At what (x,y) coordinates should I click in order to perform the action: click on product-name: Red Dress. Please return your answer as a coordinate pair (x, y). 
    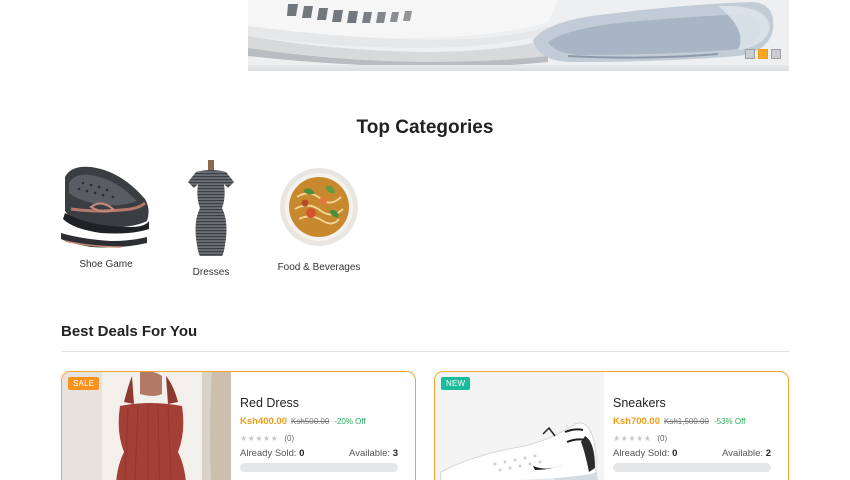
    Looking at the image, I should click on (319, 403).